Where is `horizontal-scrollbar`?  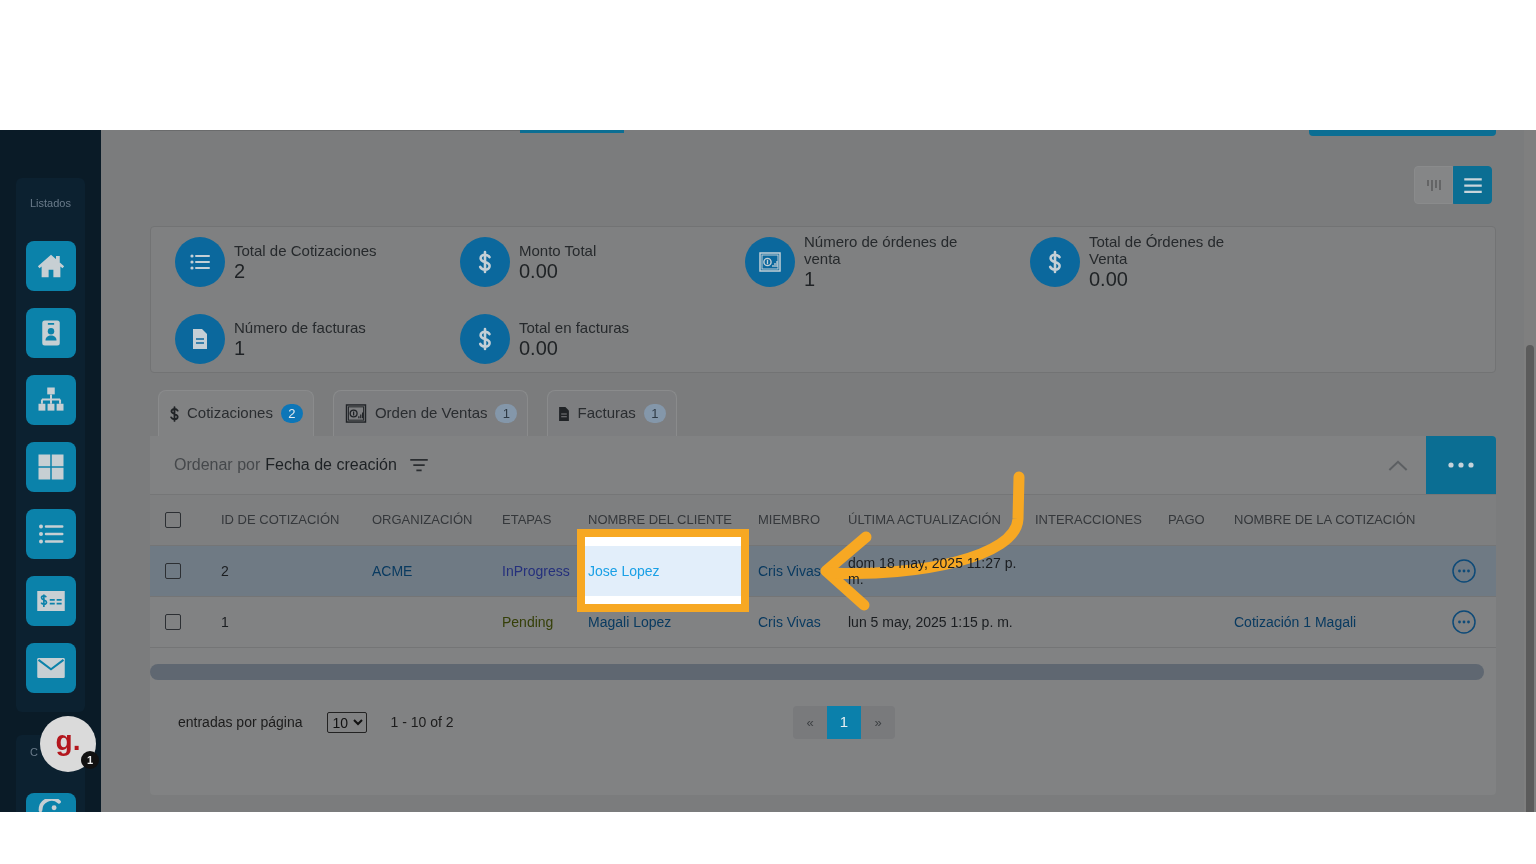
horizontal-scrollbar is located at coordinates (817, 672).